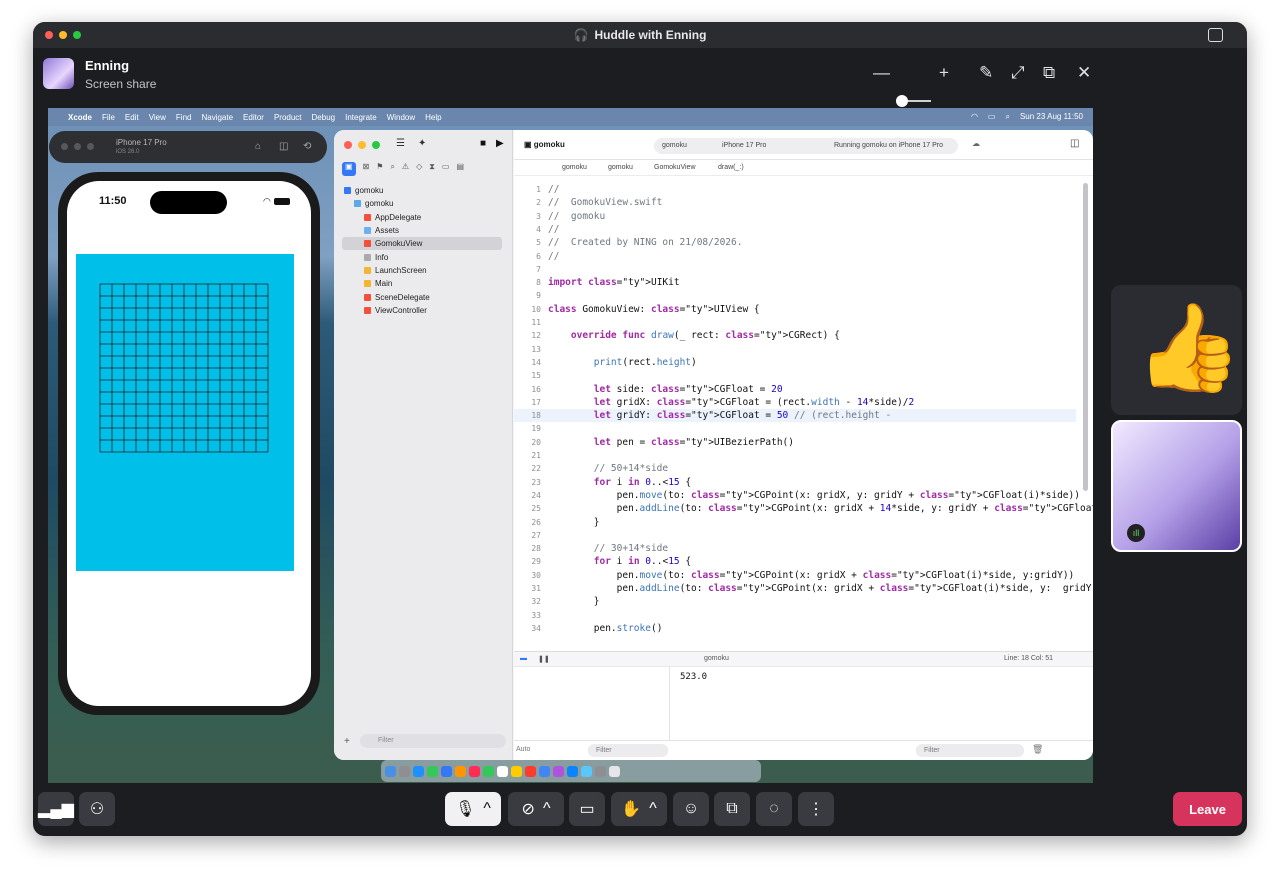 The width and height of the screenshot is (1280, 880). Describe the element at coordinates (527, 561) in the screenshot. I see `line-number: 29` at that location.